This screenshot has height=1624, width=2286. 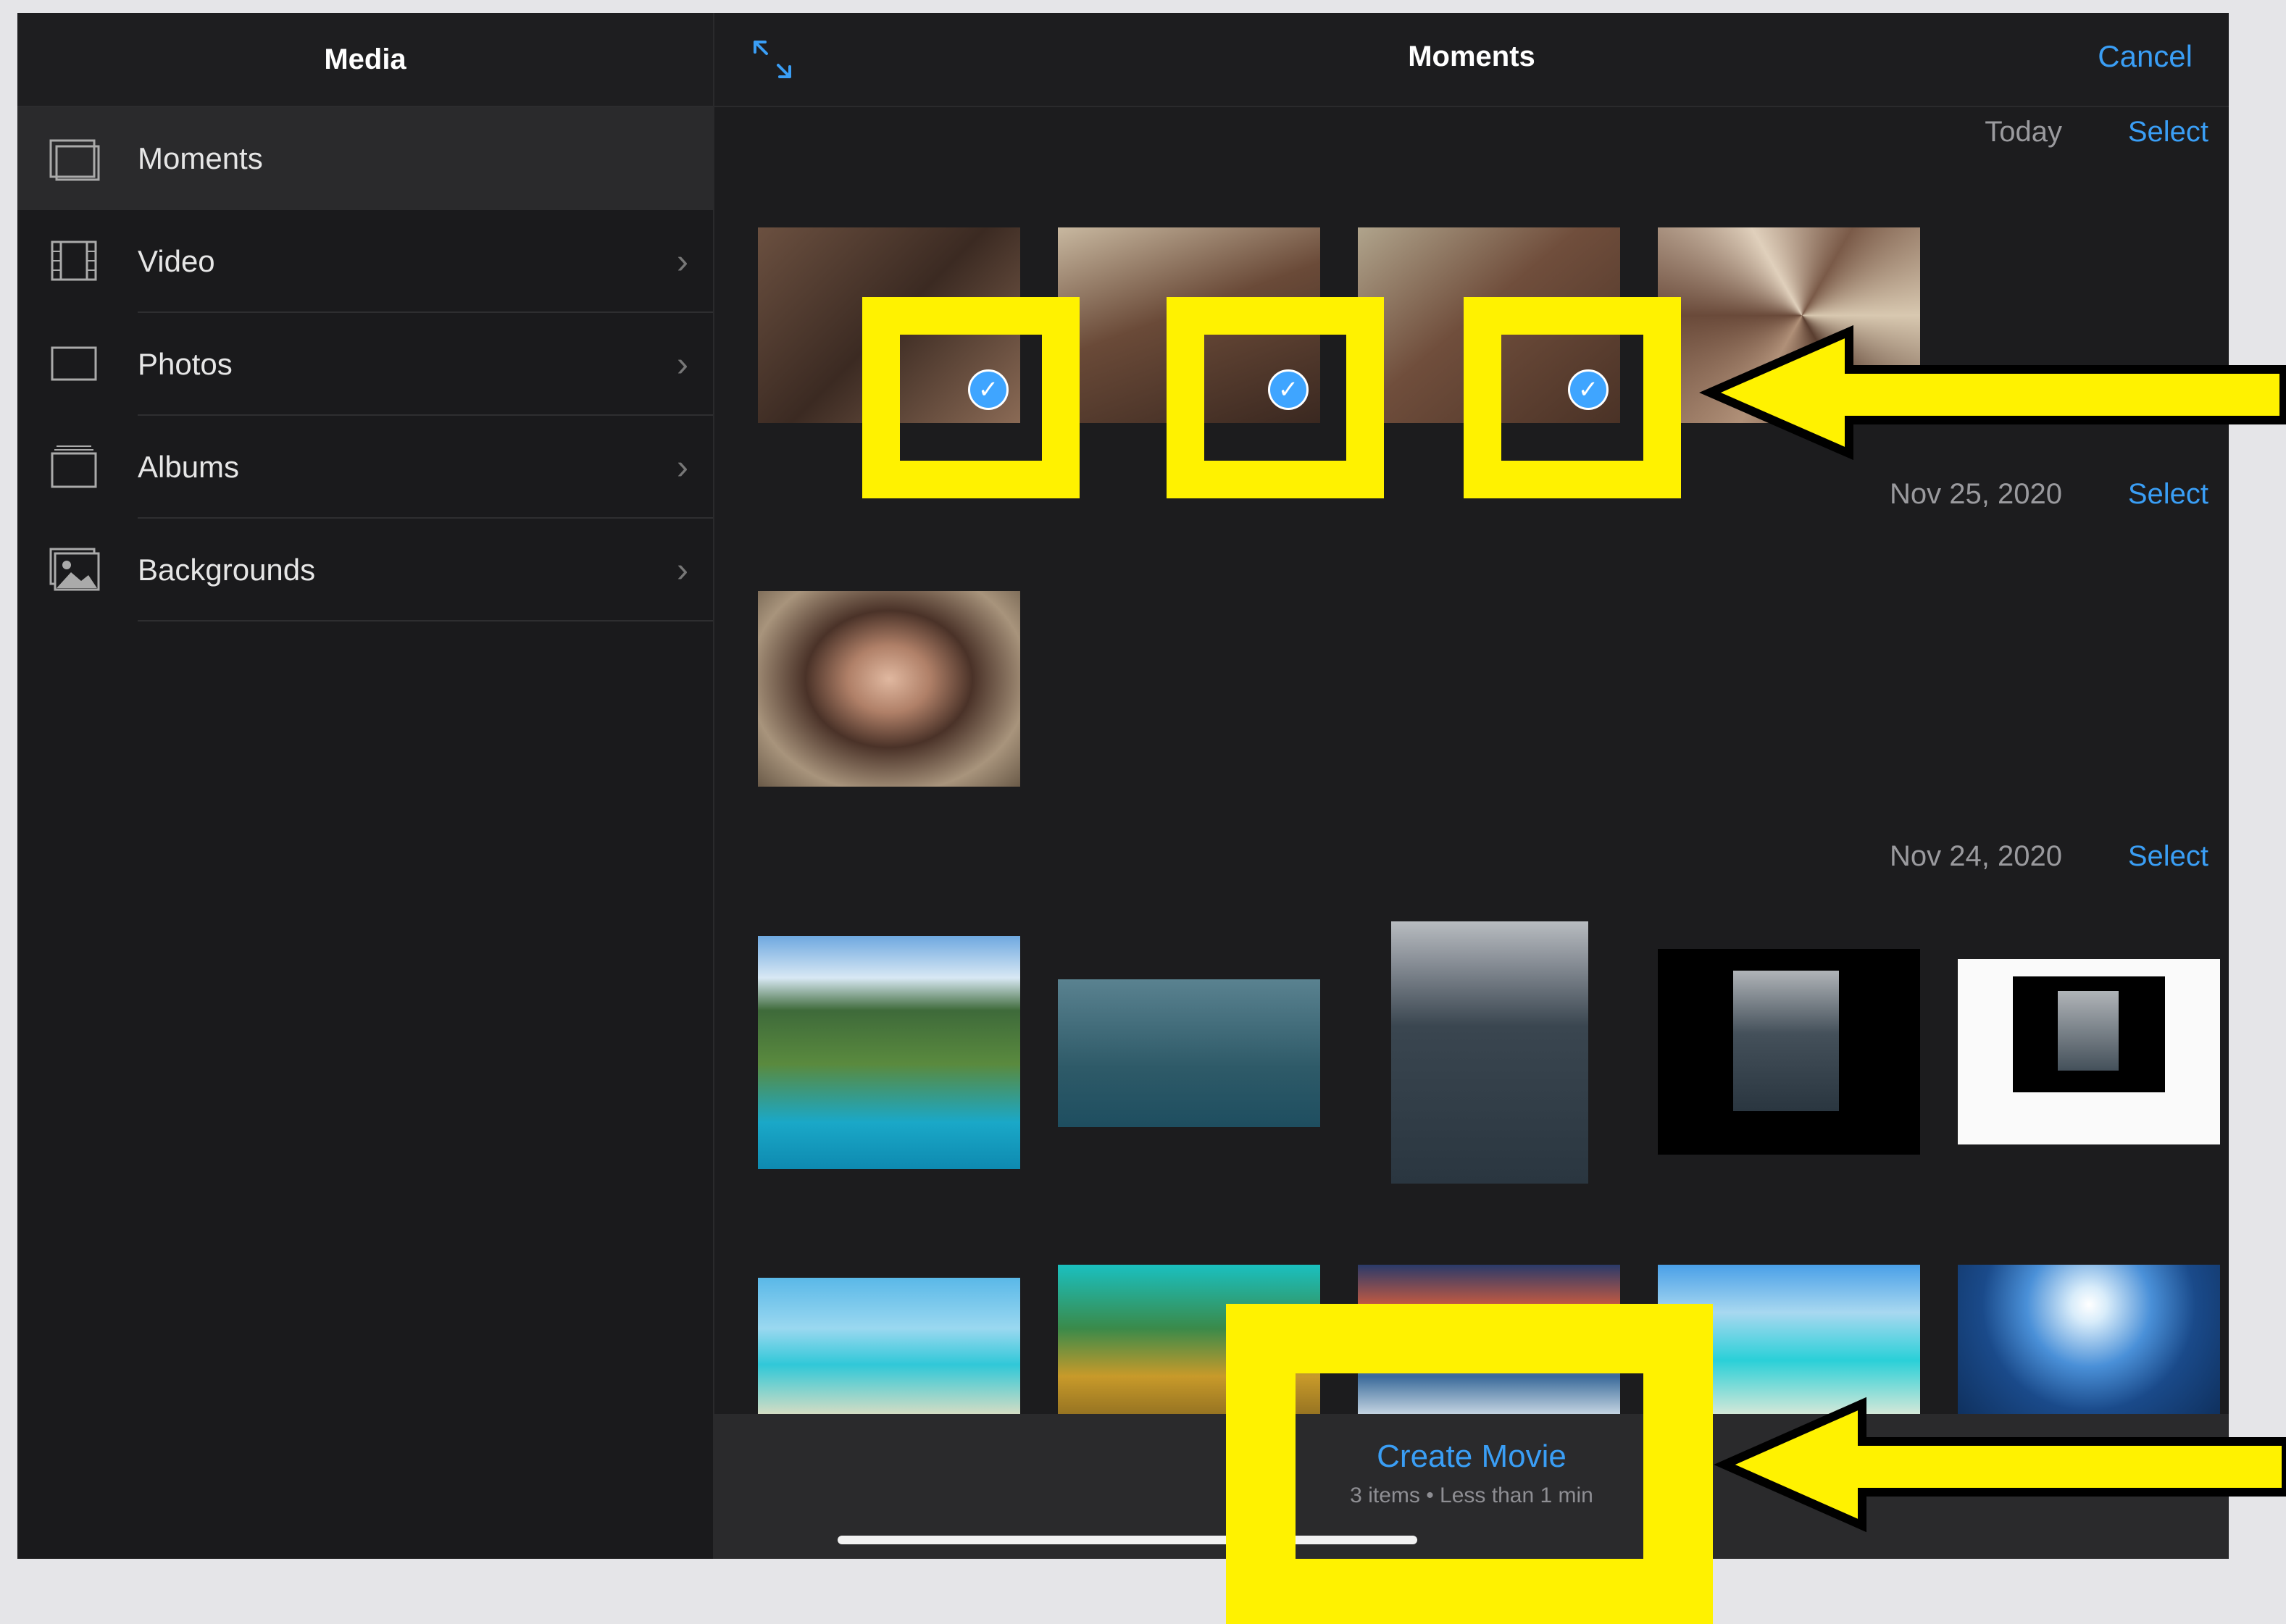 I want to click on sidebar-item-label: Albums, so click(x=189, y=467).